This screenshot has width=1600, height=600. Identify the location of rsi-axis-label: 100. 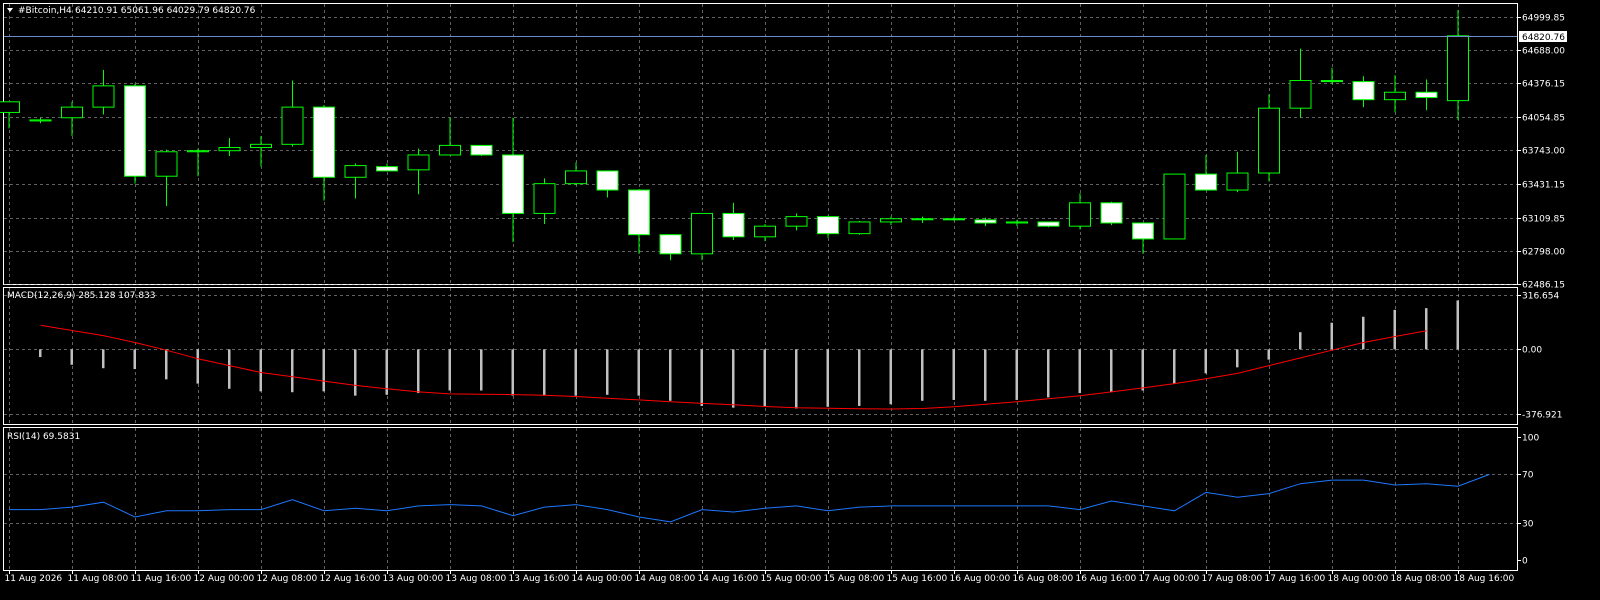
(1530, 439).